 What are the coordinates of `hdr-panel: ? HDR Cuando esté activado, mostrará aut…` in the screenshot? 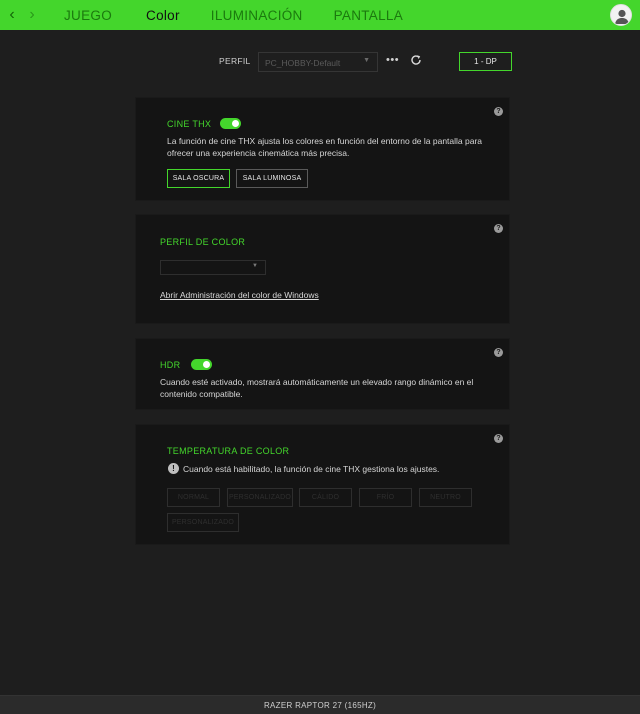 It's located at (322, 374).